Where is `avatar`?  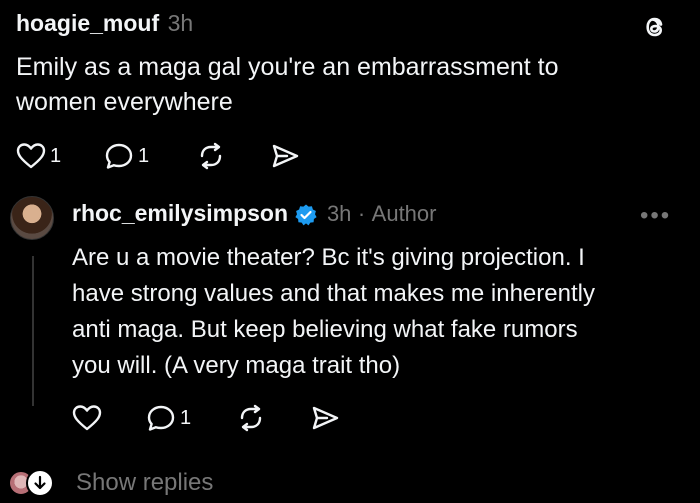 avatar is located at coordinates (32, 218).